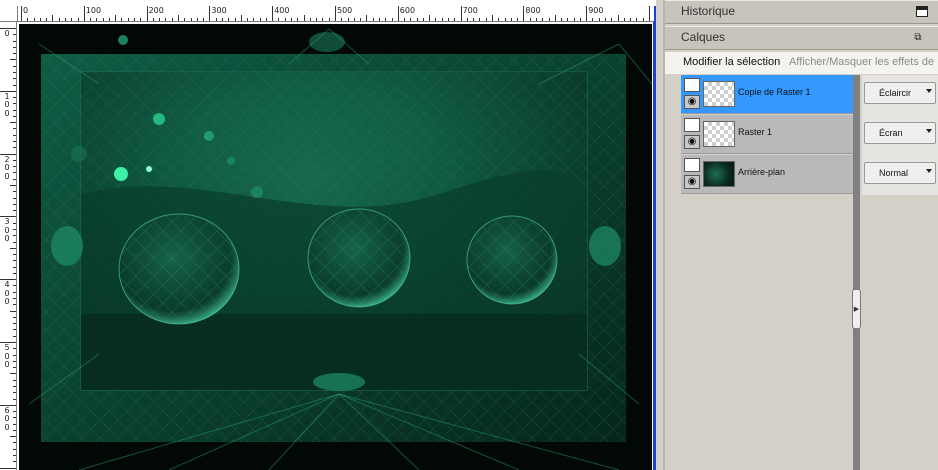 This screenshot has width=938, height=470. I want to click on blend-mode-select: Normal, so click(900, 173).